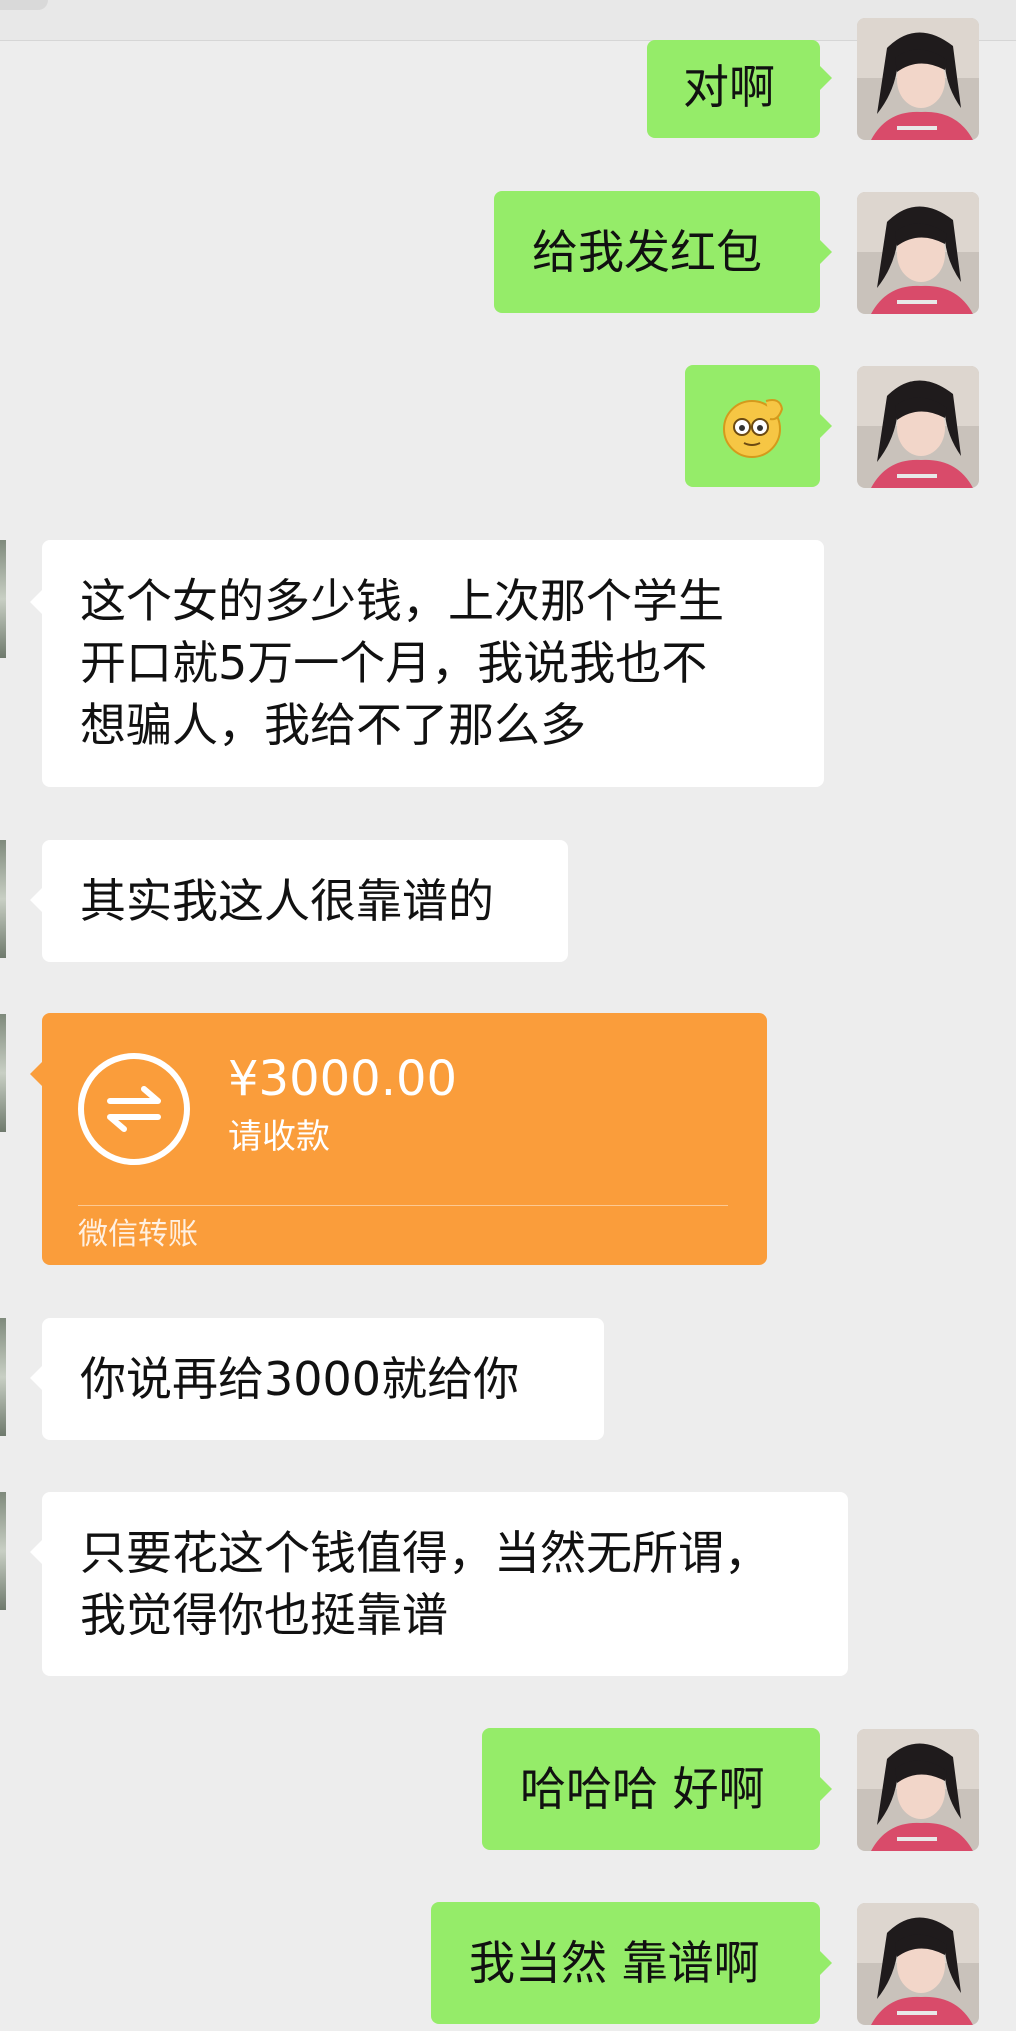 This screenshot has width=1016, height=2031. I want to click on message-bubble-outgoing, so click(752, 426).